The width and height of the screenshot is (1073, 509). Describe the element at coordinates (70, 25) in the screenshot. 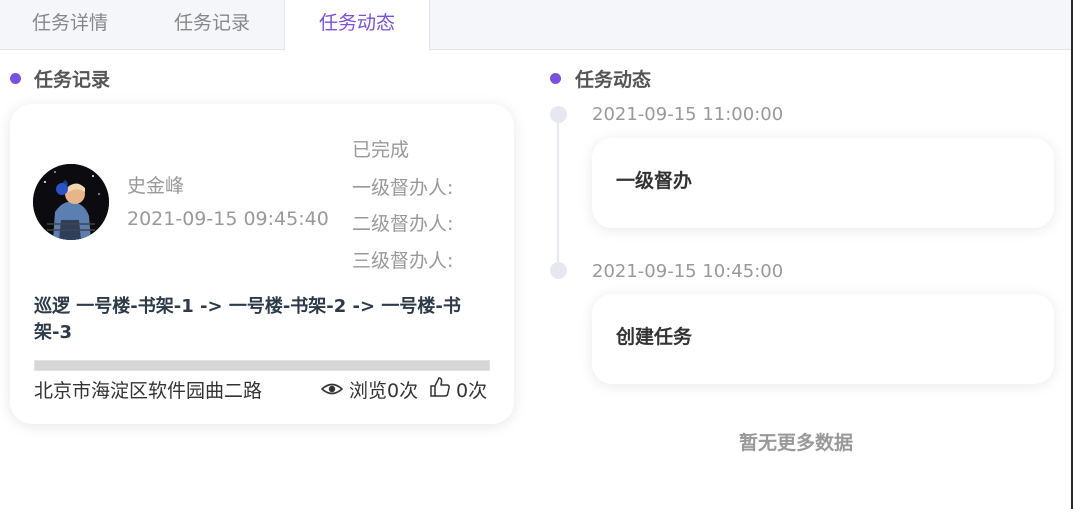

I see `tab-task-detail: 任务详情` at that location.